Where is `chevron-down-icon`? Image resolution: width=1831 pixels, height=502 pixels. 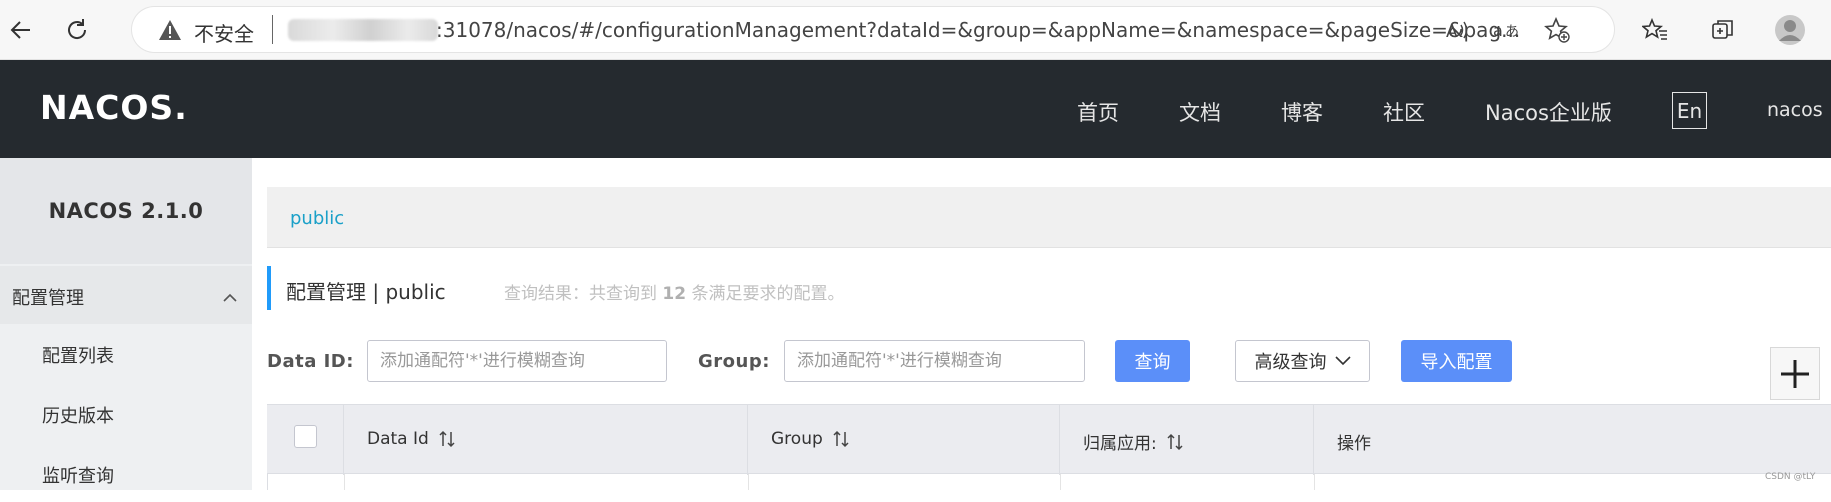
chevron-down-icon is located at coordinates (1342, 361).